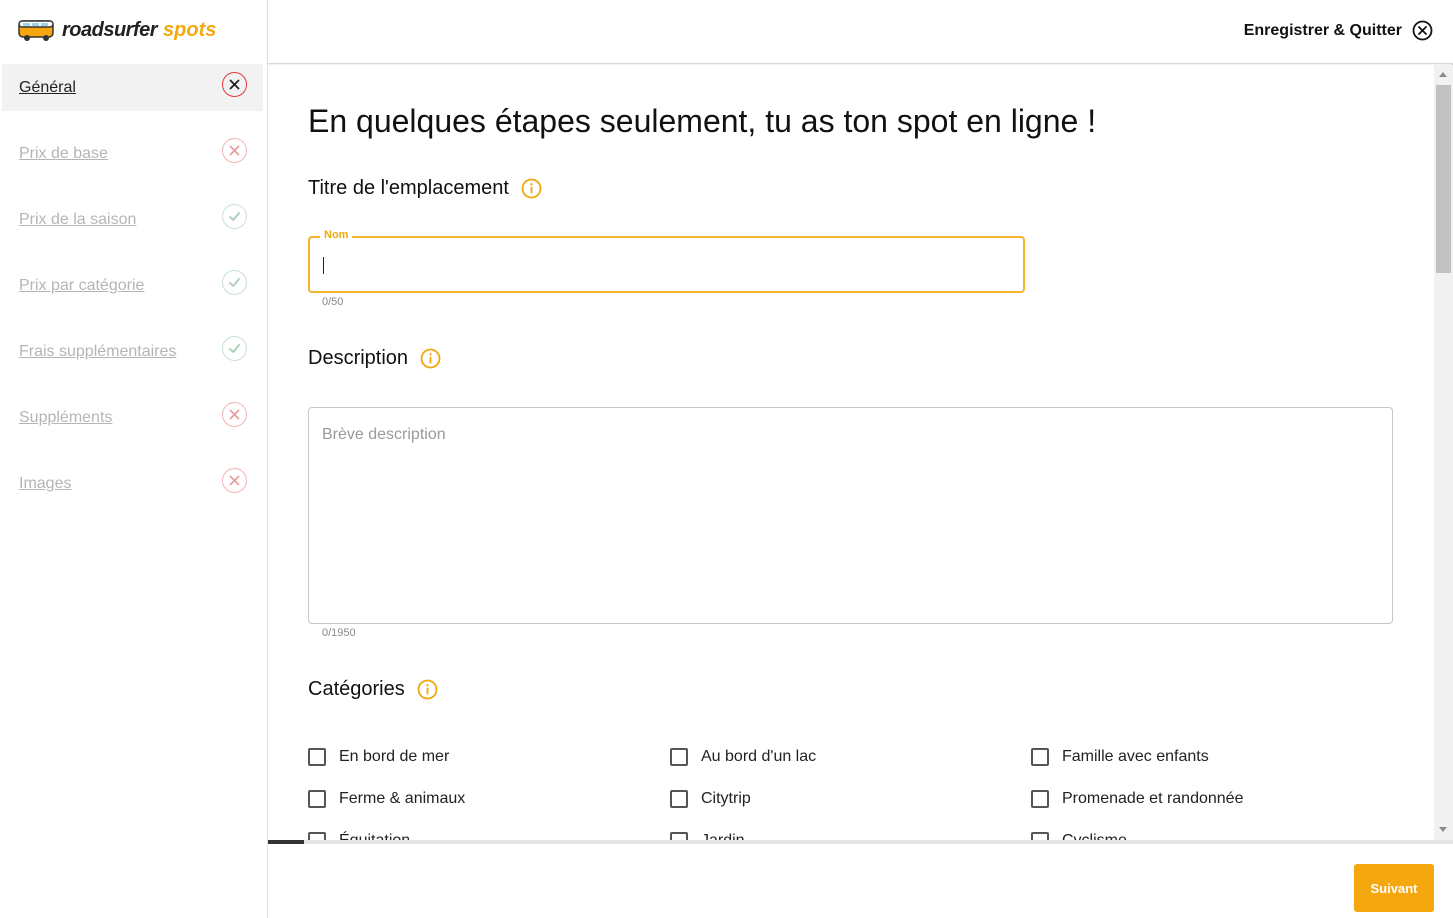  What do you see at coordinates (394, 756) in the screenshot?
I see `category-label: En bord de mer` at bounding box center [394, 756].